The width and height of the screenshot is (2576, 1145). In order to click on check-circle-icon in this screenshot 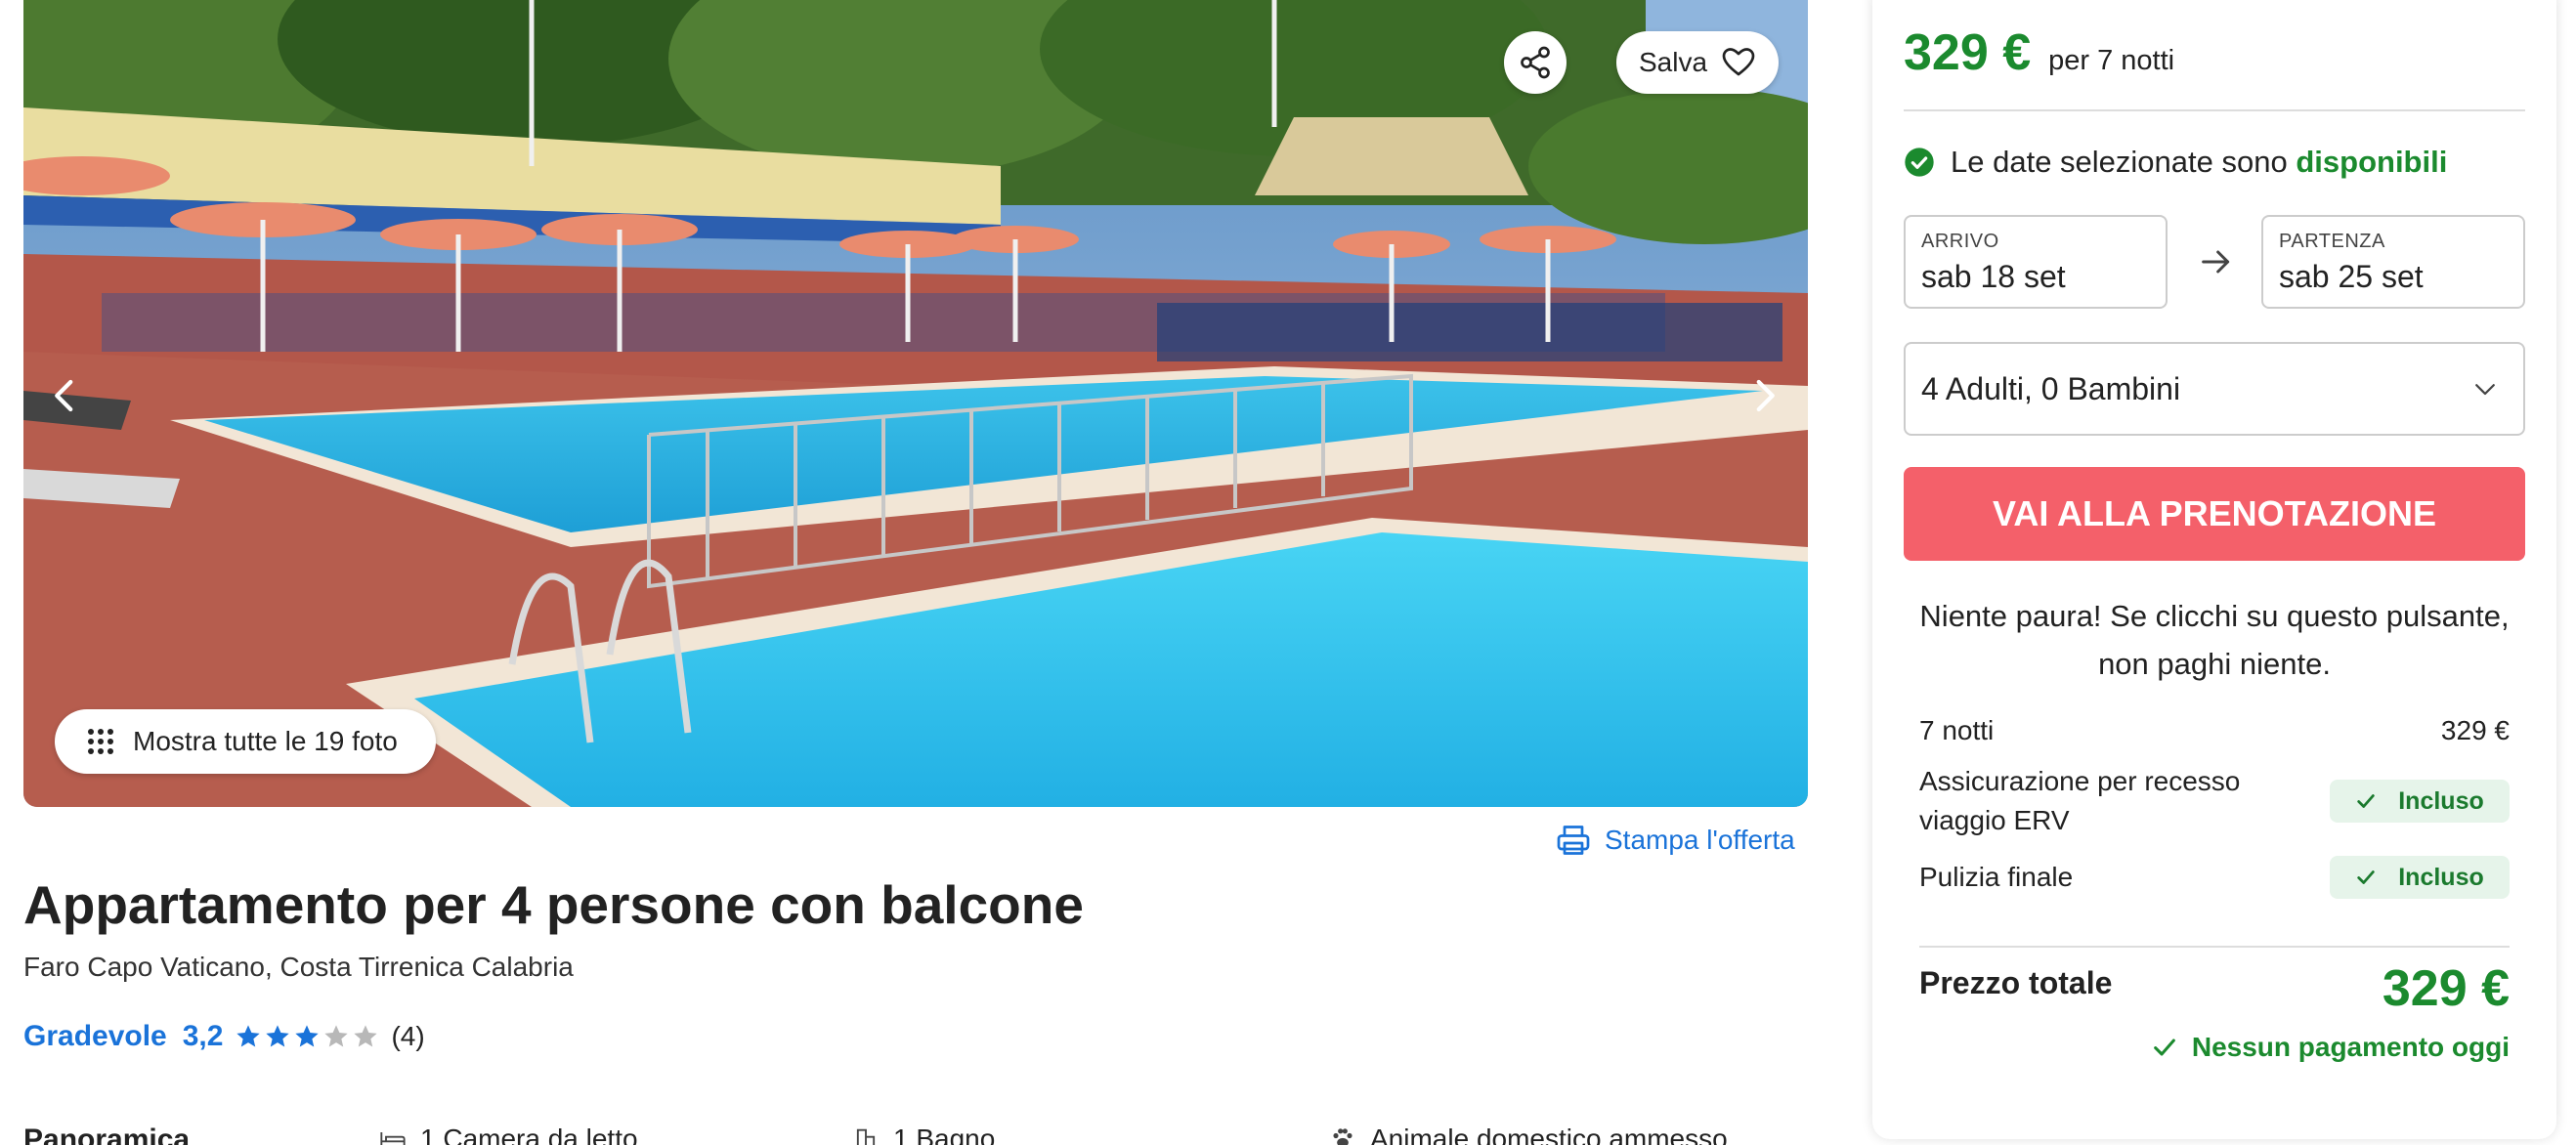, I will do `click(1920, 163)`.